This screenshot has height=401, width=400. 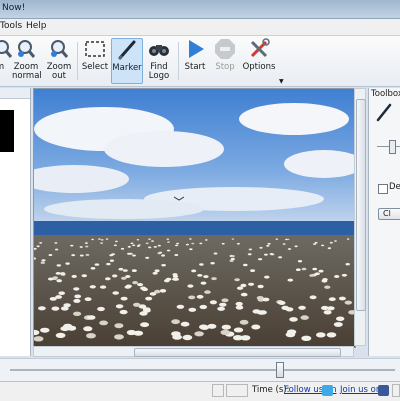 What do you see at coordinates (280, 370) in the screenshot?
I see `timeline-thumb` at bounding box center [280, 370].